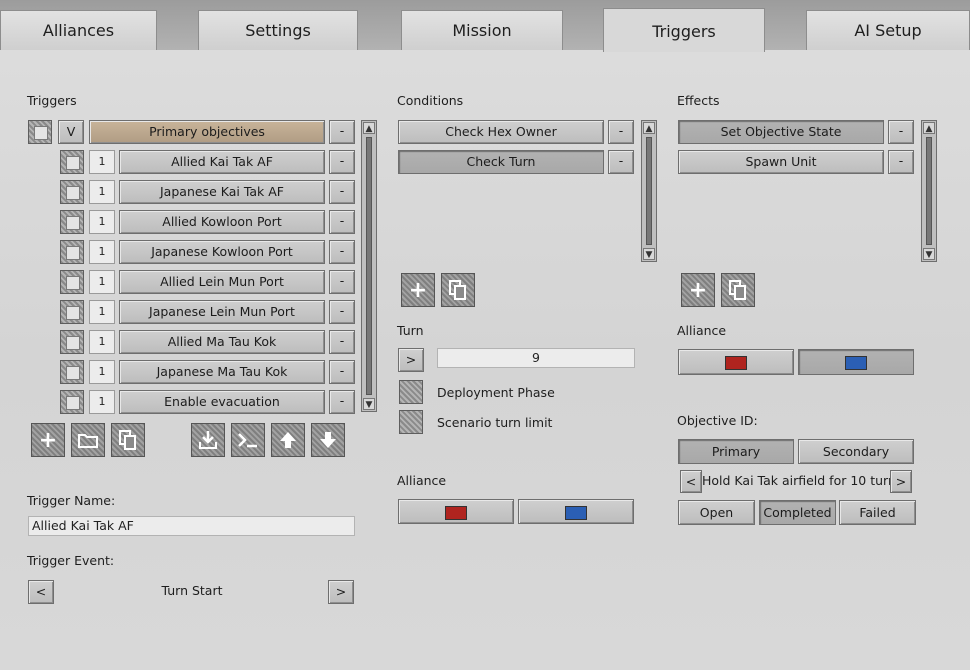 Image resolution: width=970 pixels, height=670 pixels. Describe the element at coordinates (222, 282) in the screenshot. I see `trigger-item: Allied Lein Mun Port` at that location.